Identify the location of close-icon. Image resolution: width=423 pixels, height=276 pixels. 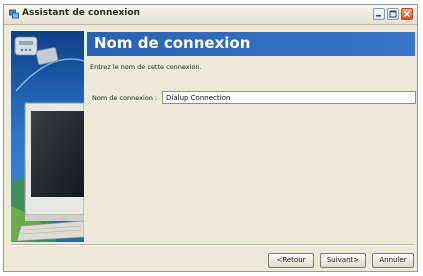
(407, 14).